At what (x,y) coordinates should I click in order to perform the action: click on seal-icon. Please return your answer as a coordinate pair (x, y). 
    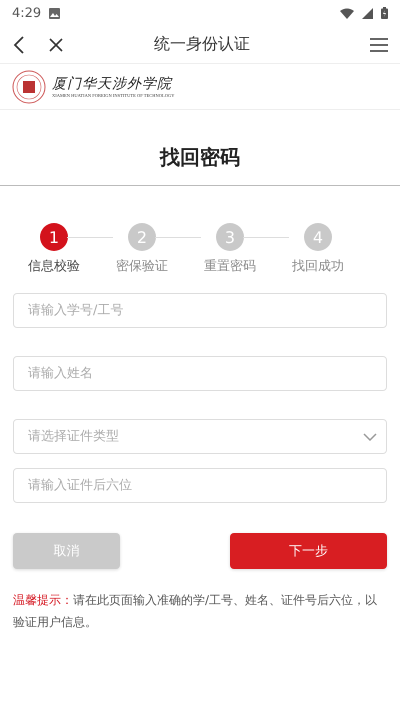
    Looking at the image, I should click on (29, 87).